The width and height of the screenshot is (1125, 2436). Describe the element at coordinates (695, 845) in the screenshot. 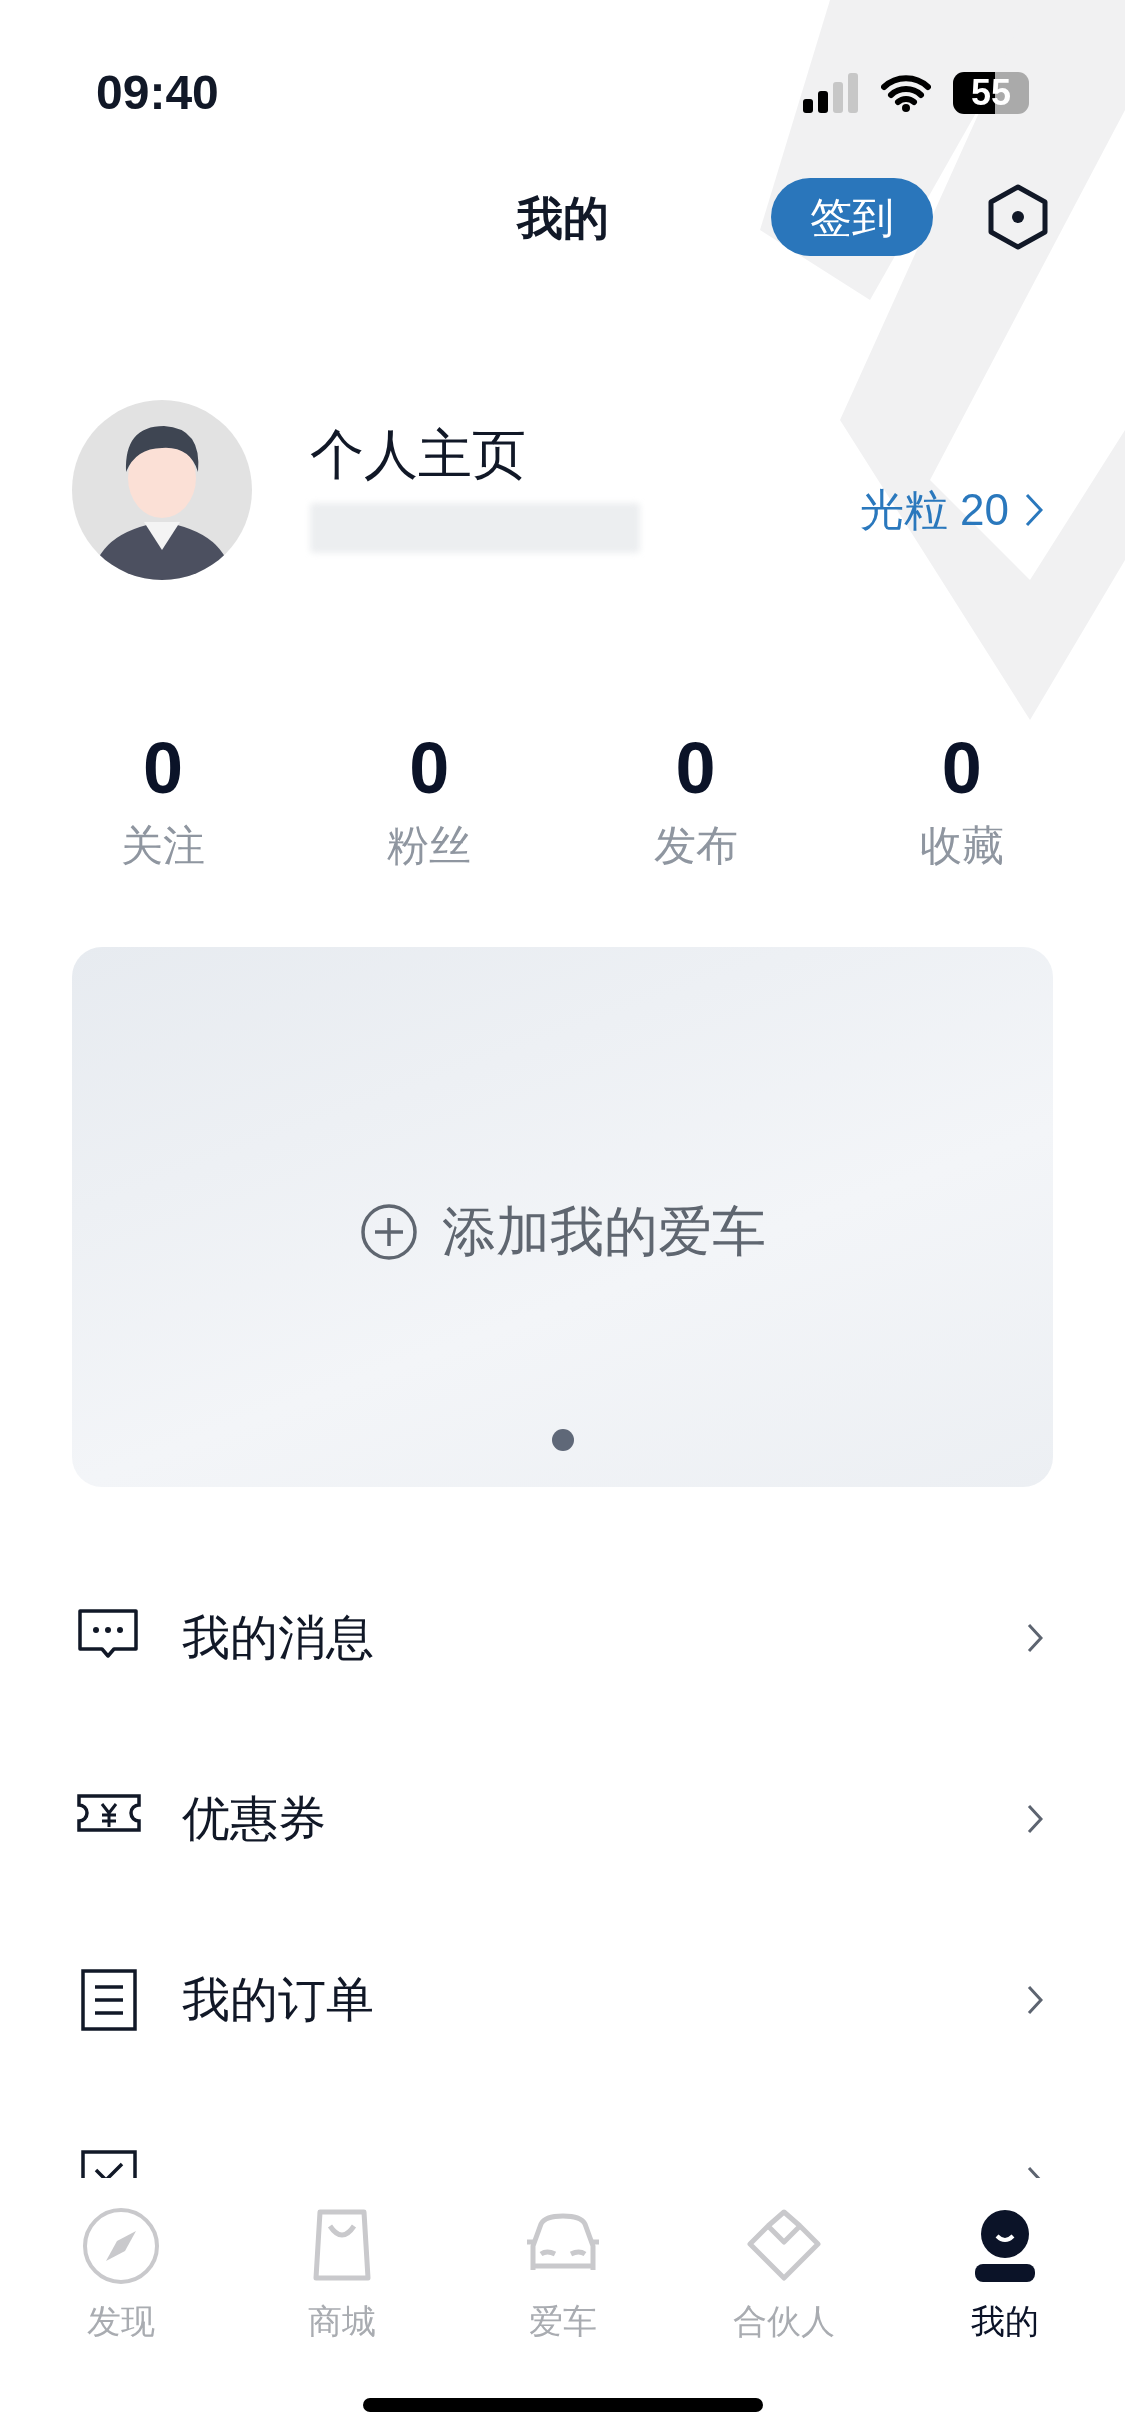

I see `stat-label: 发布` at that location.